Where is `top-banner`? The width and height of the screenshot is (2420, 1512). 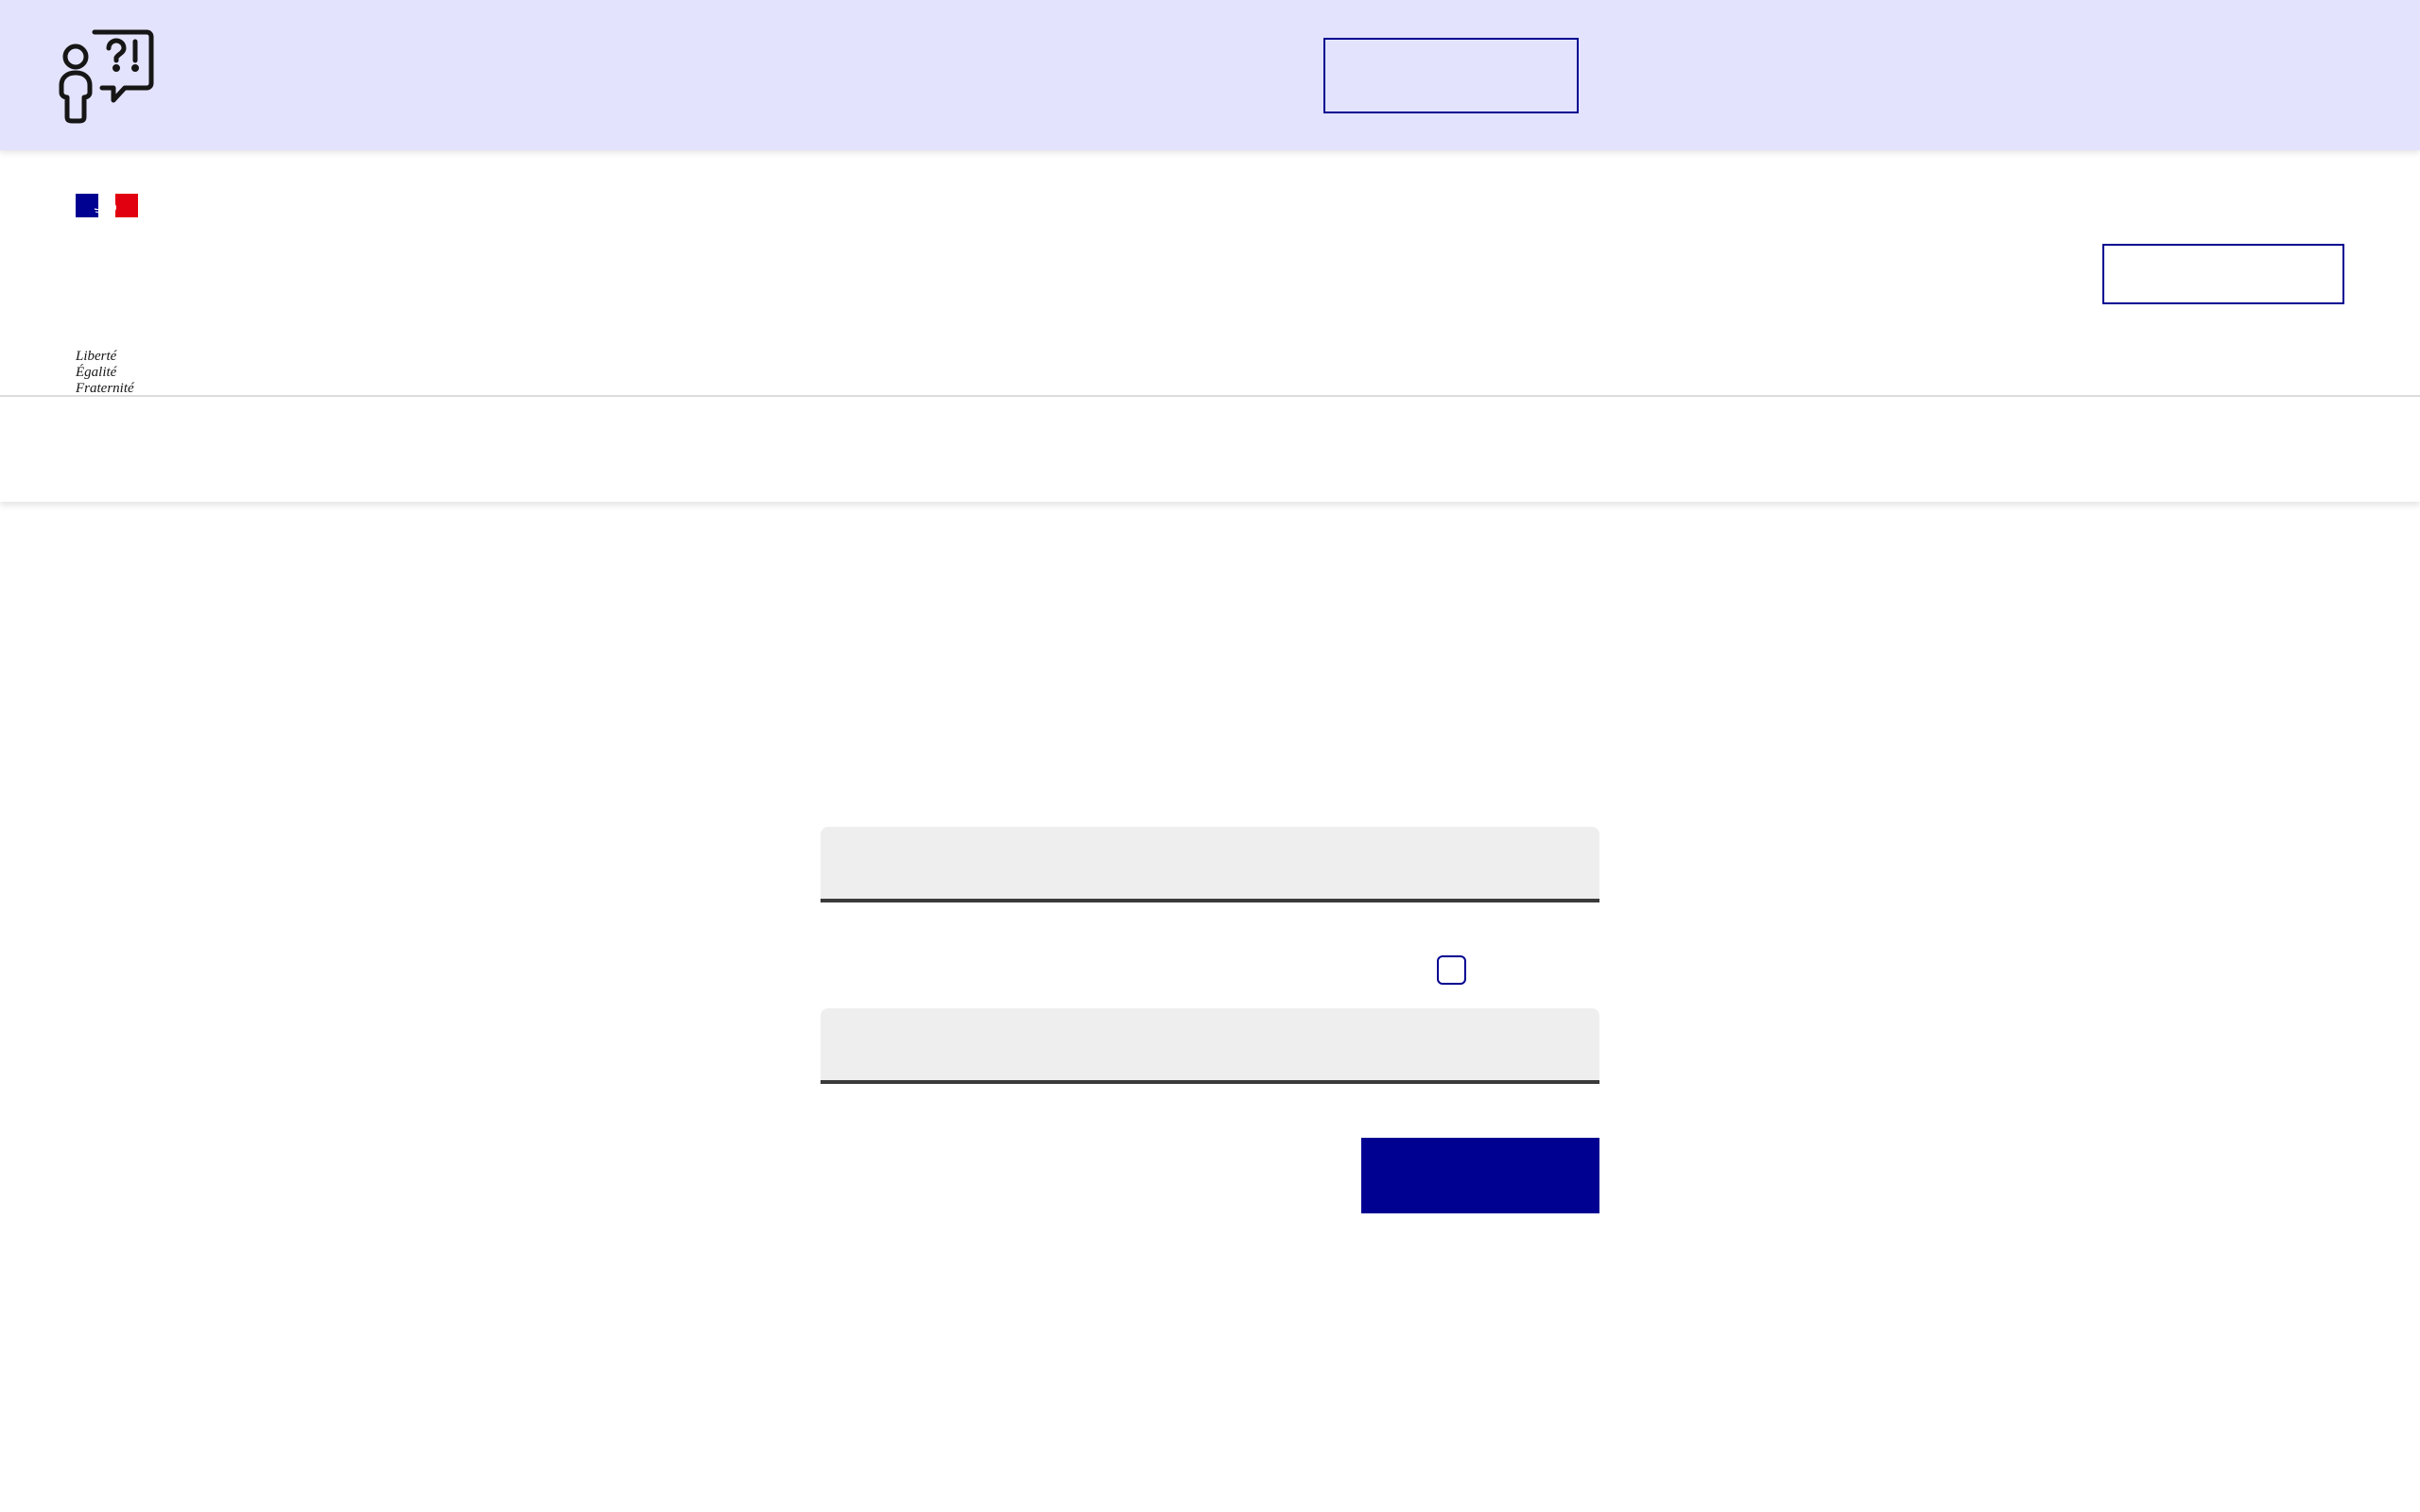
top-banner is located at coordinates (1210, 75).